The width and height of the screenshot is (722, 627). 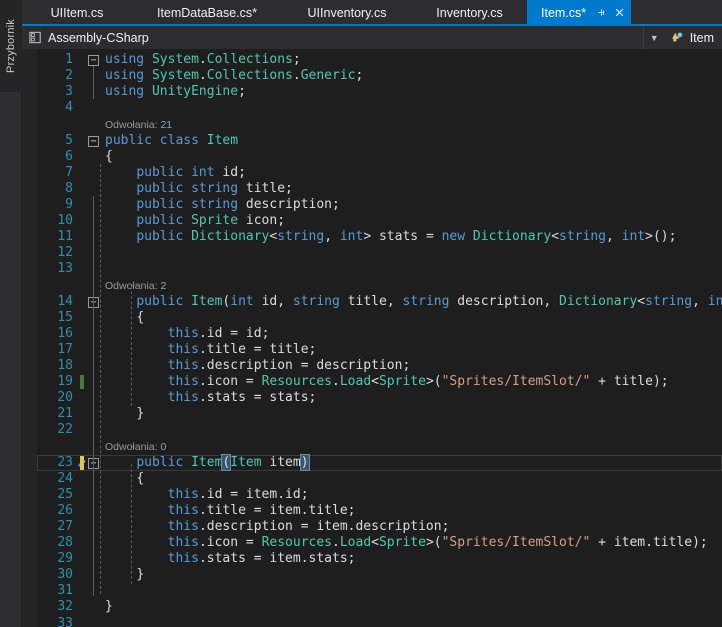 I want to click on code-line: 33, so click(x=379, y=621).